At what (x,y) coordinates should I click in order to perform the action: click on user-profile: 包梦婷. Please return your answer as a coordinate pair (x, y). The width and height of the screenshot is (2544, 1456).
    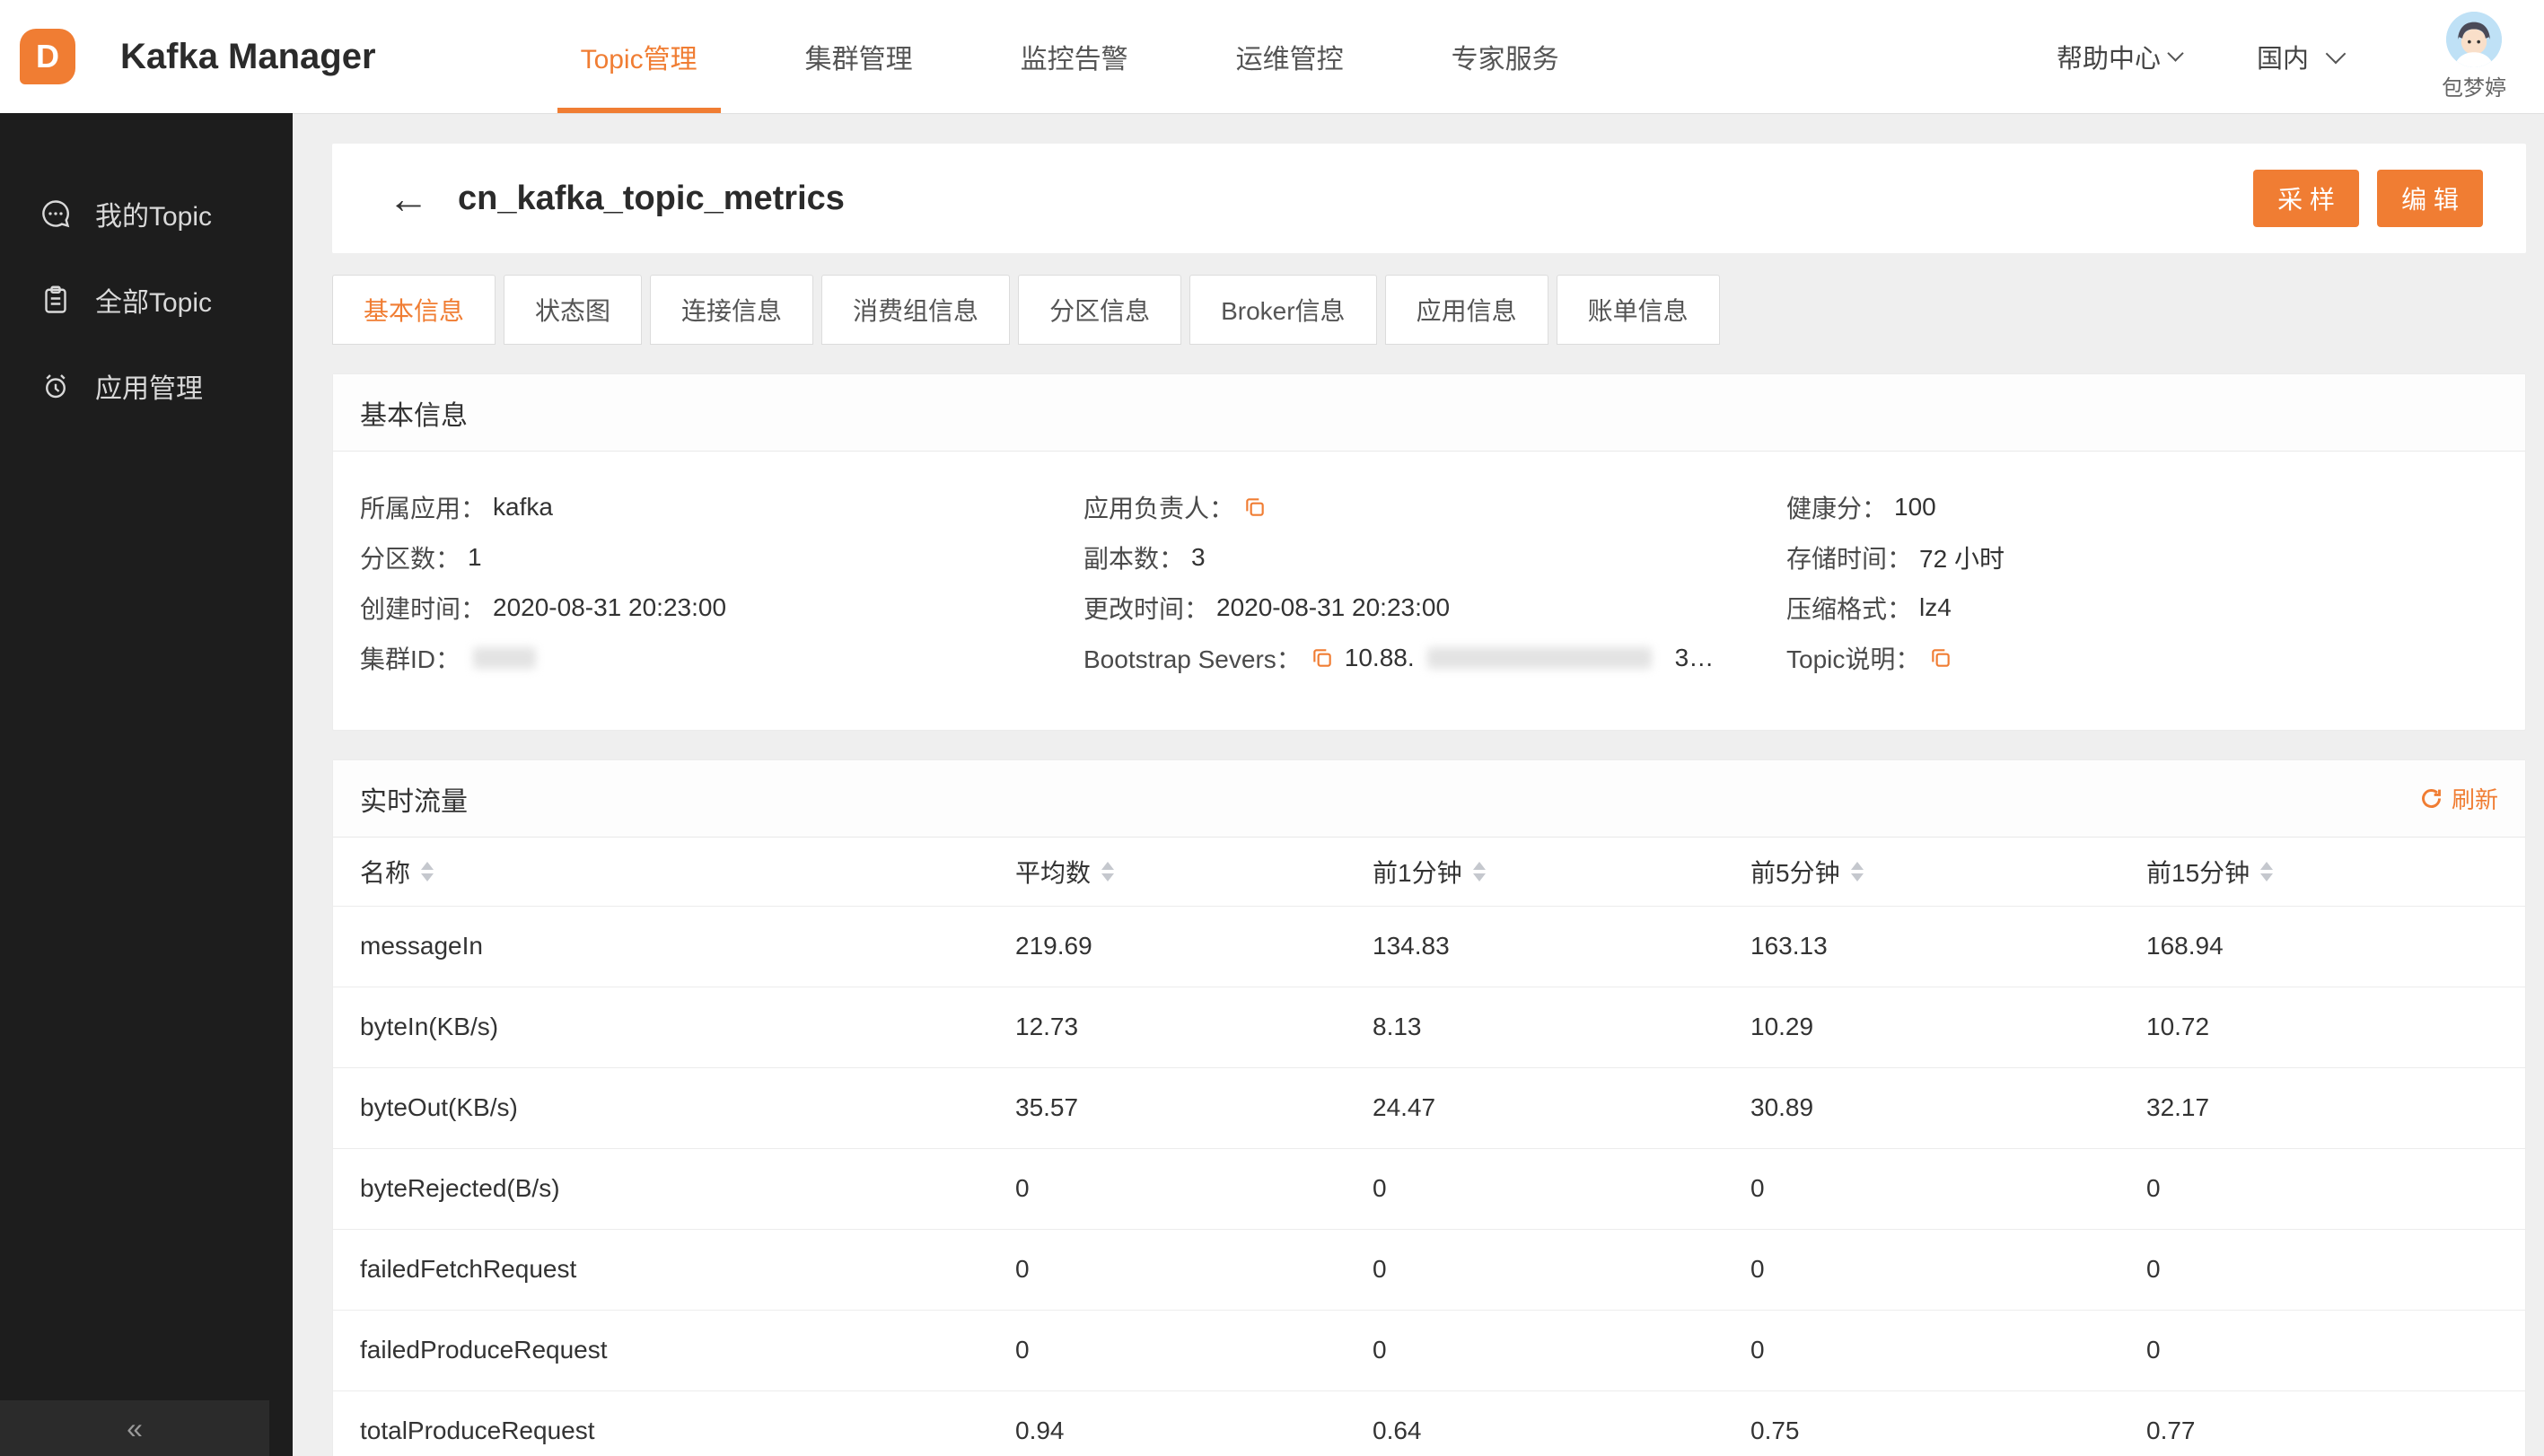
    Looking at the image, I should click on (2474, 57).